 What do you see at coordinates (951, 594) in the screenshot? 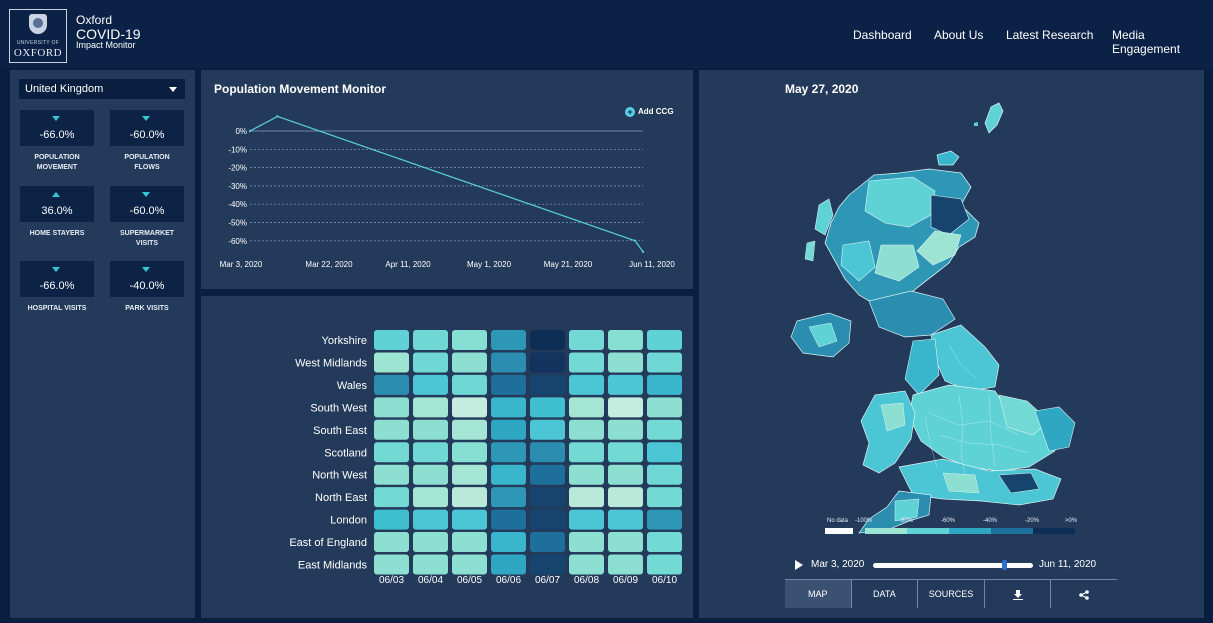
I see `tab-sources: SOURCES` at bounding box center [951, 594].